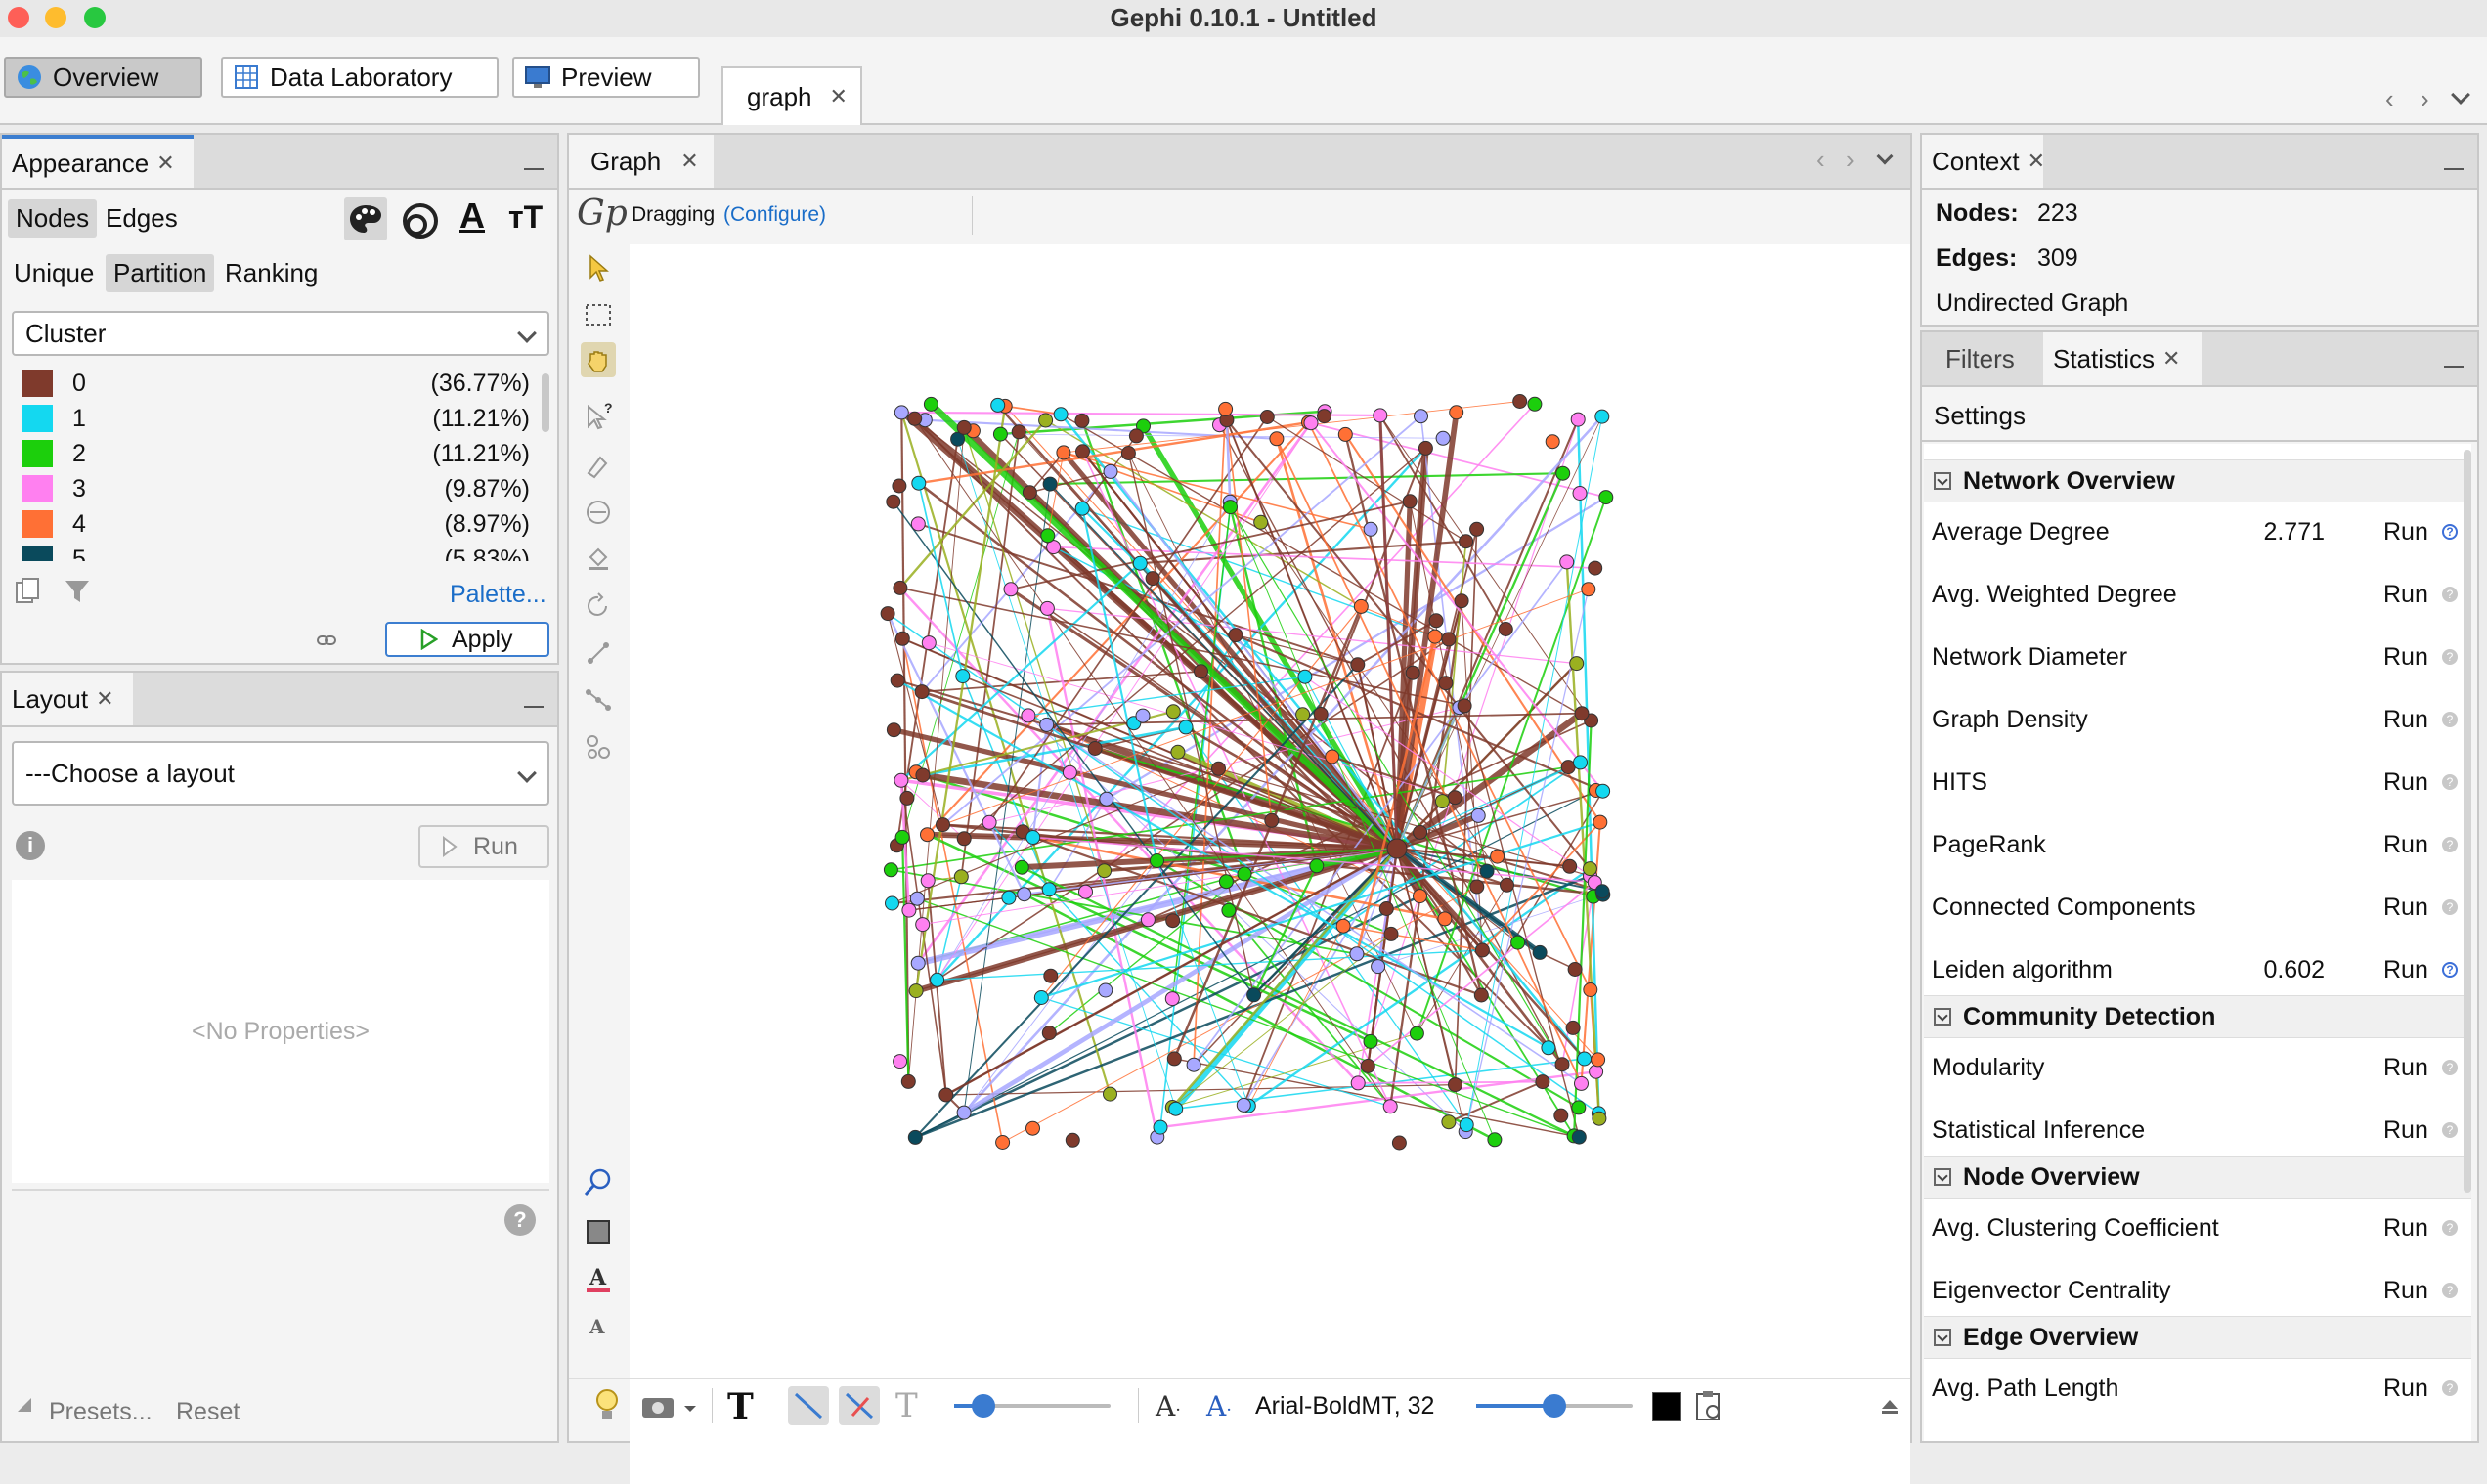  I want to click on slider-thumb, so click(983, 1406).